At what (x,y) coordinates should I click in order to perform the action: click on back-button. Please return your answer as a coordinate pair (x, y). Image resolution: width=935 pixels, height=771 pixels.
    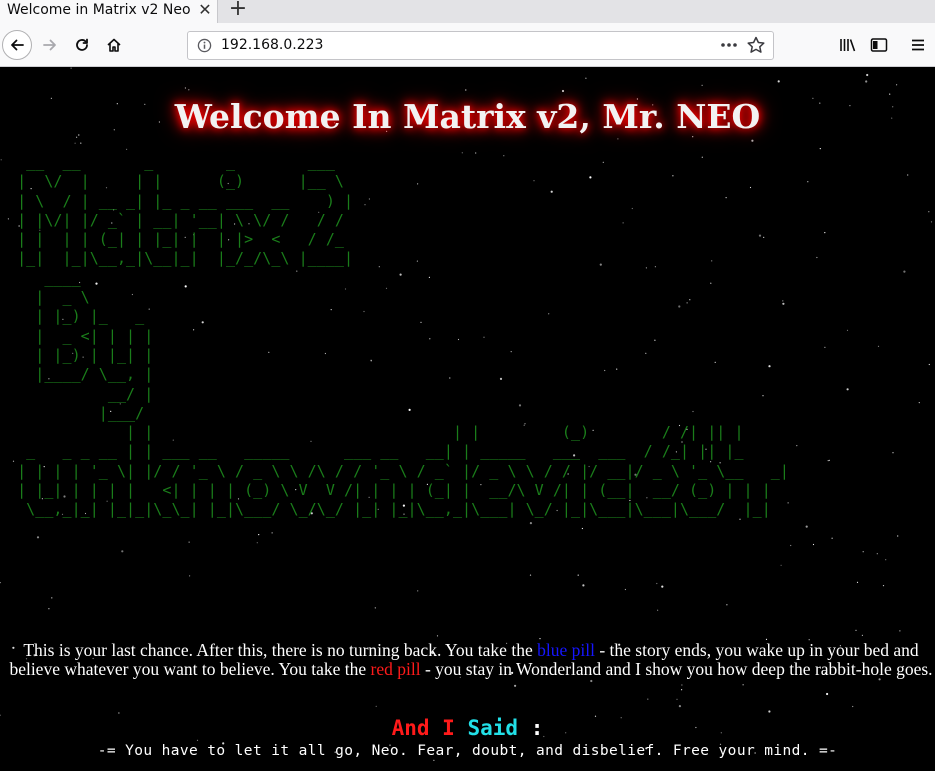
    Looking at the image, I should click on (17, 45).